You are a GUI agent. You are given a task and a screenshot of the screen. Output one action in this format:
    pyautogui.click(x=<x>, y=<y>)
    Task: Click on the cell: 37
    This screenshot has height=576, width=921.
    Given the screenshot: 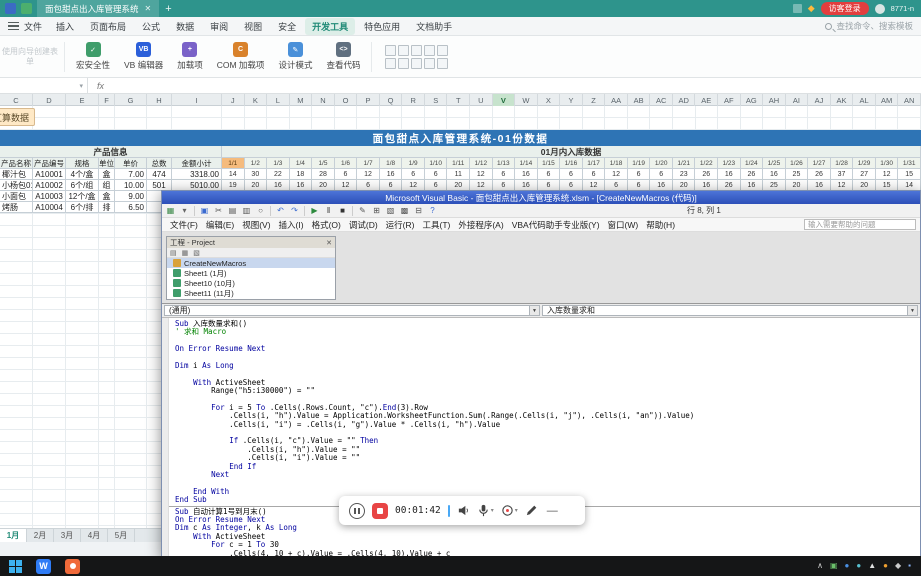 What is the action you would take?
    pyautogui.click(x=842, y=174)
    